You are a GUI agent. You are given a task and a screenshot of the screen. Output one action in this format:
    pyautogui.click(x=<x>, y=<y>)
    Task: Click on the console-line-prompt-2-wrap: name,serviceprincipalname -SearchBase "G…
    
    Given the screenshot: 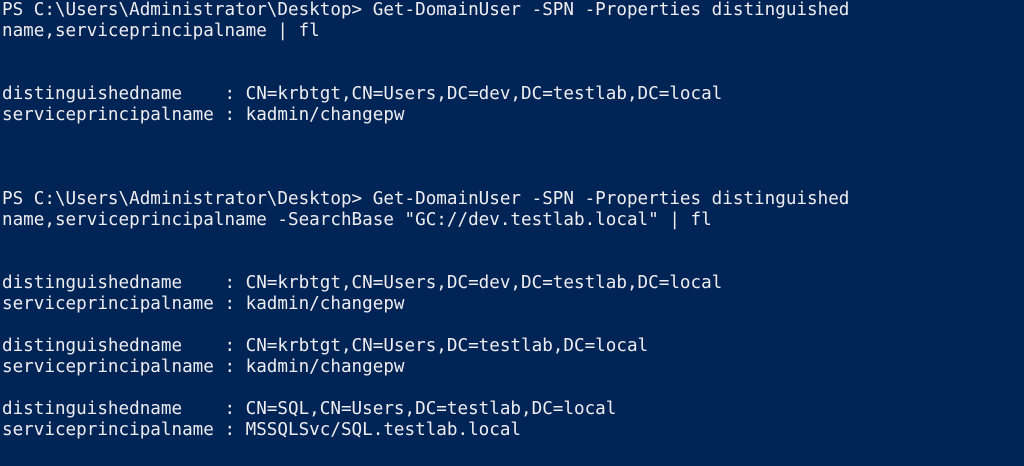 What is the action you would take?
    pyautogui.click(x=357, y=220)
    